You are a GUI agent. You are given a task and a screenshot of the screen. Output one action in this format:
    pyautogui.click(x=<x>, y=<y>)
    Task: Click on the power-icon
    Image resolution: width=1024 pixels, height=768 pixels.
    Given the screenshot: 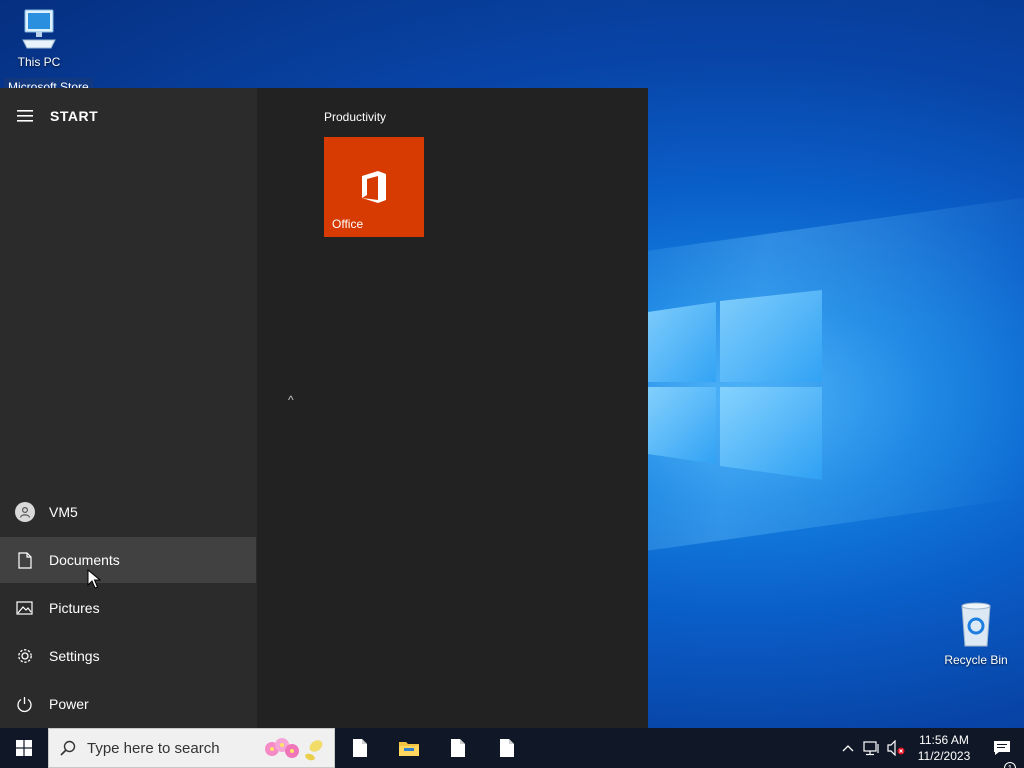 What is the action you would take?
    pyautogui.click(x=24, y=704)
    